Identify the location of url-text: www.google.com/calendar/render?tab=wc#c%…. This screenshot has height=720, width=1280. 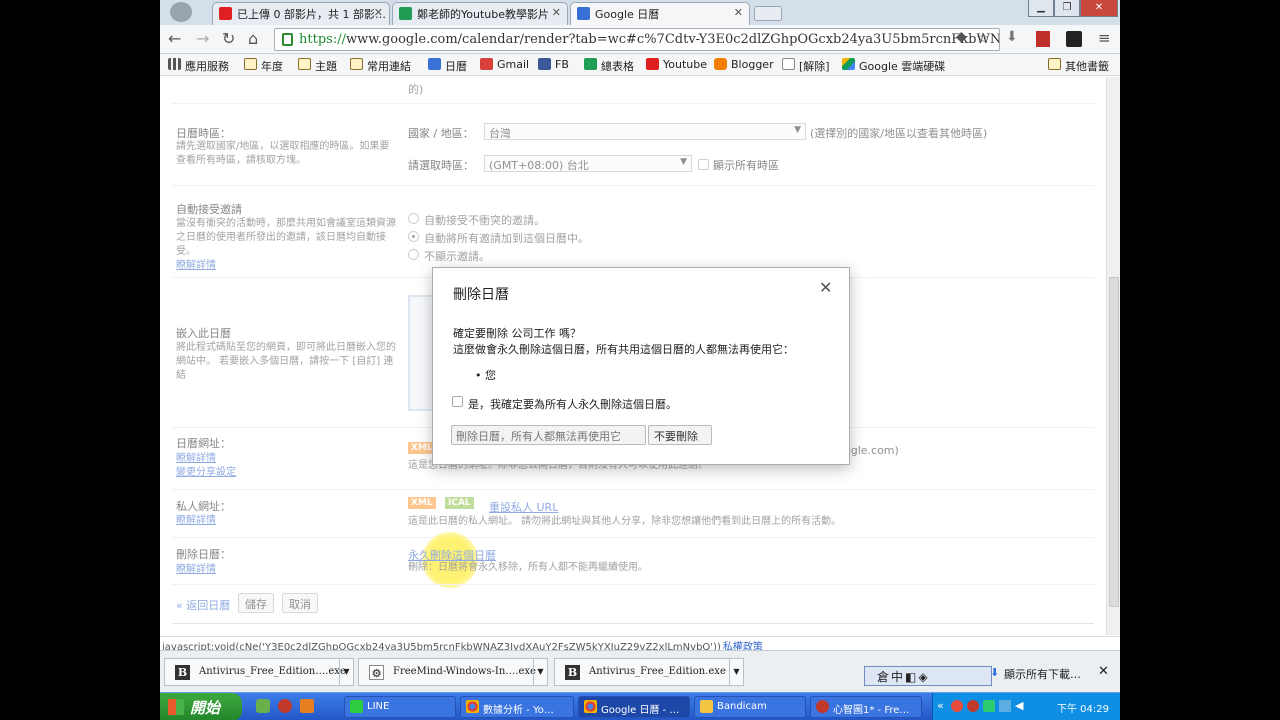
(672, 39).